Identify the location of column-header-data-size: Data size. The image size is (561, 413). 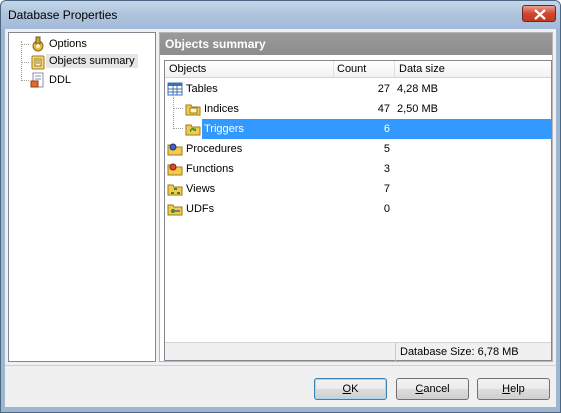
(422, 69).